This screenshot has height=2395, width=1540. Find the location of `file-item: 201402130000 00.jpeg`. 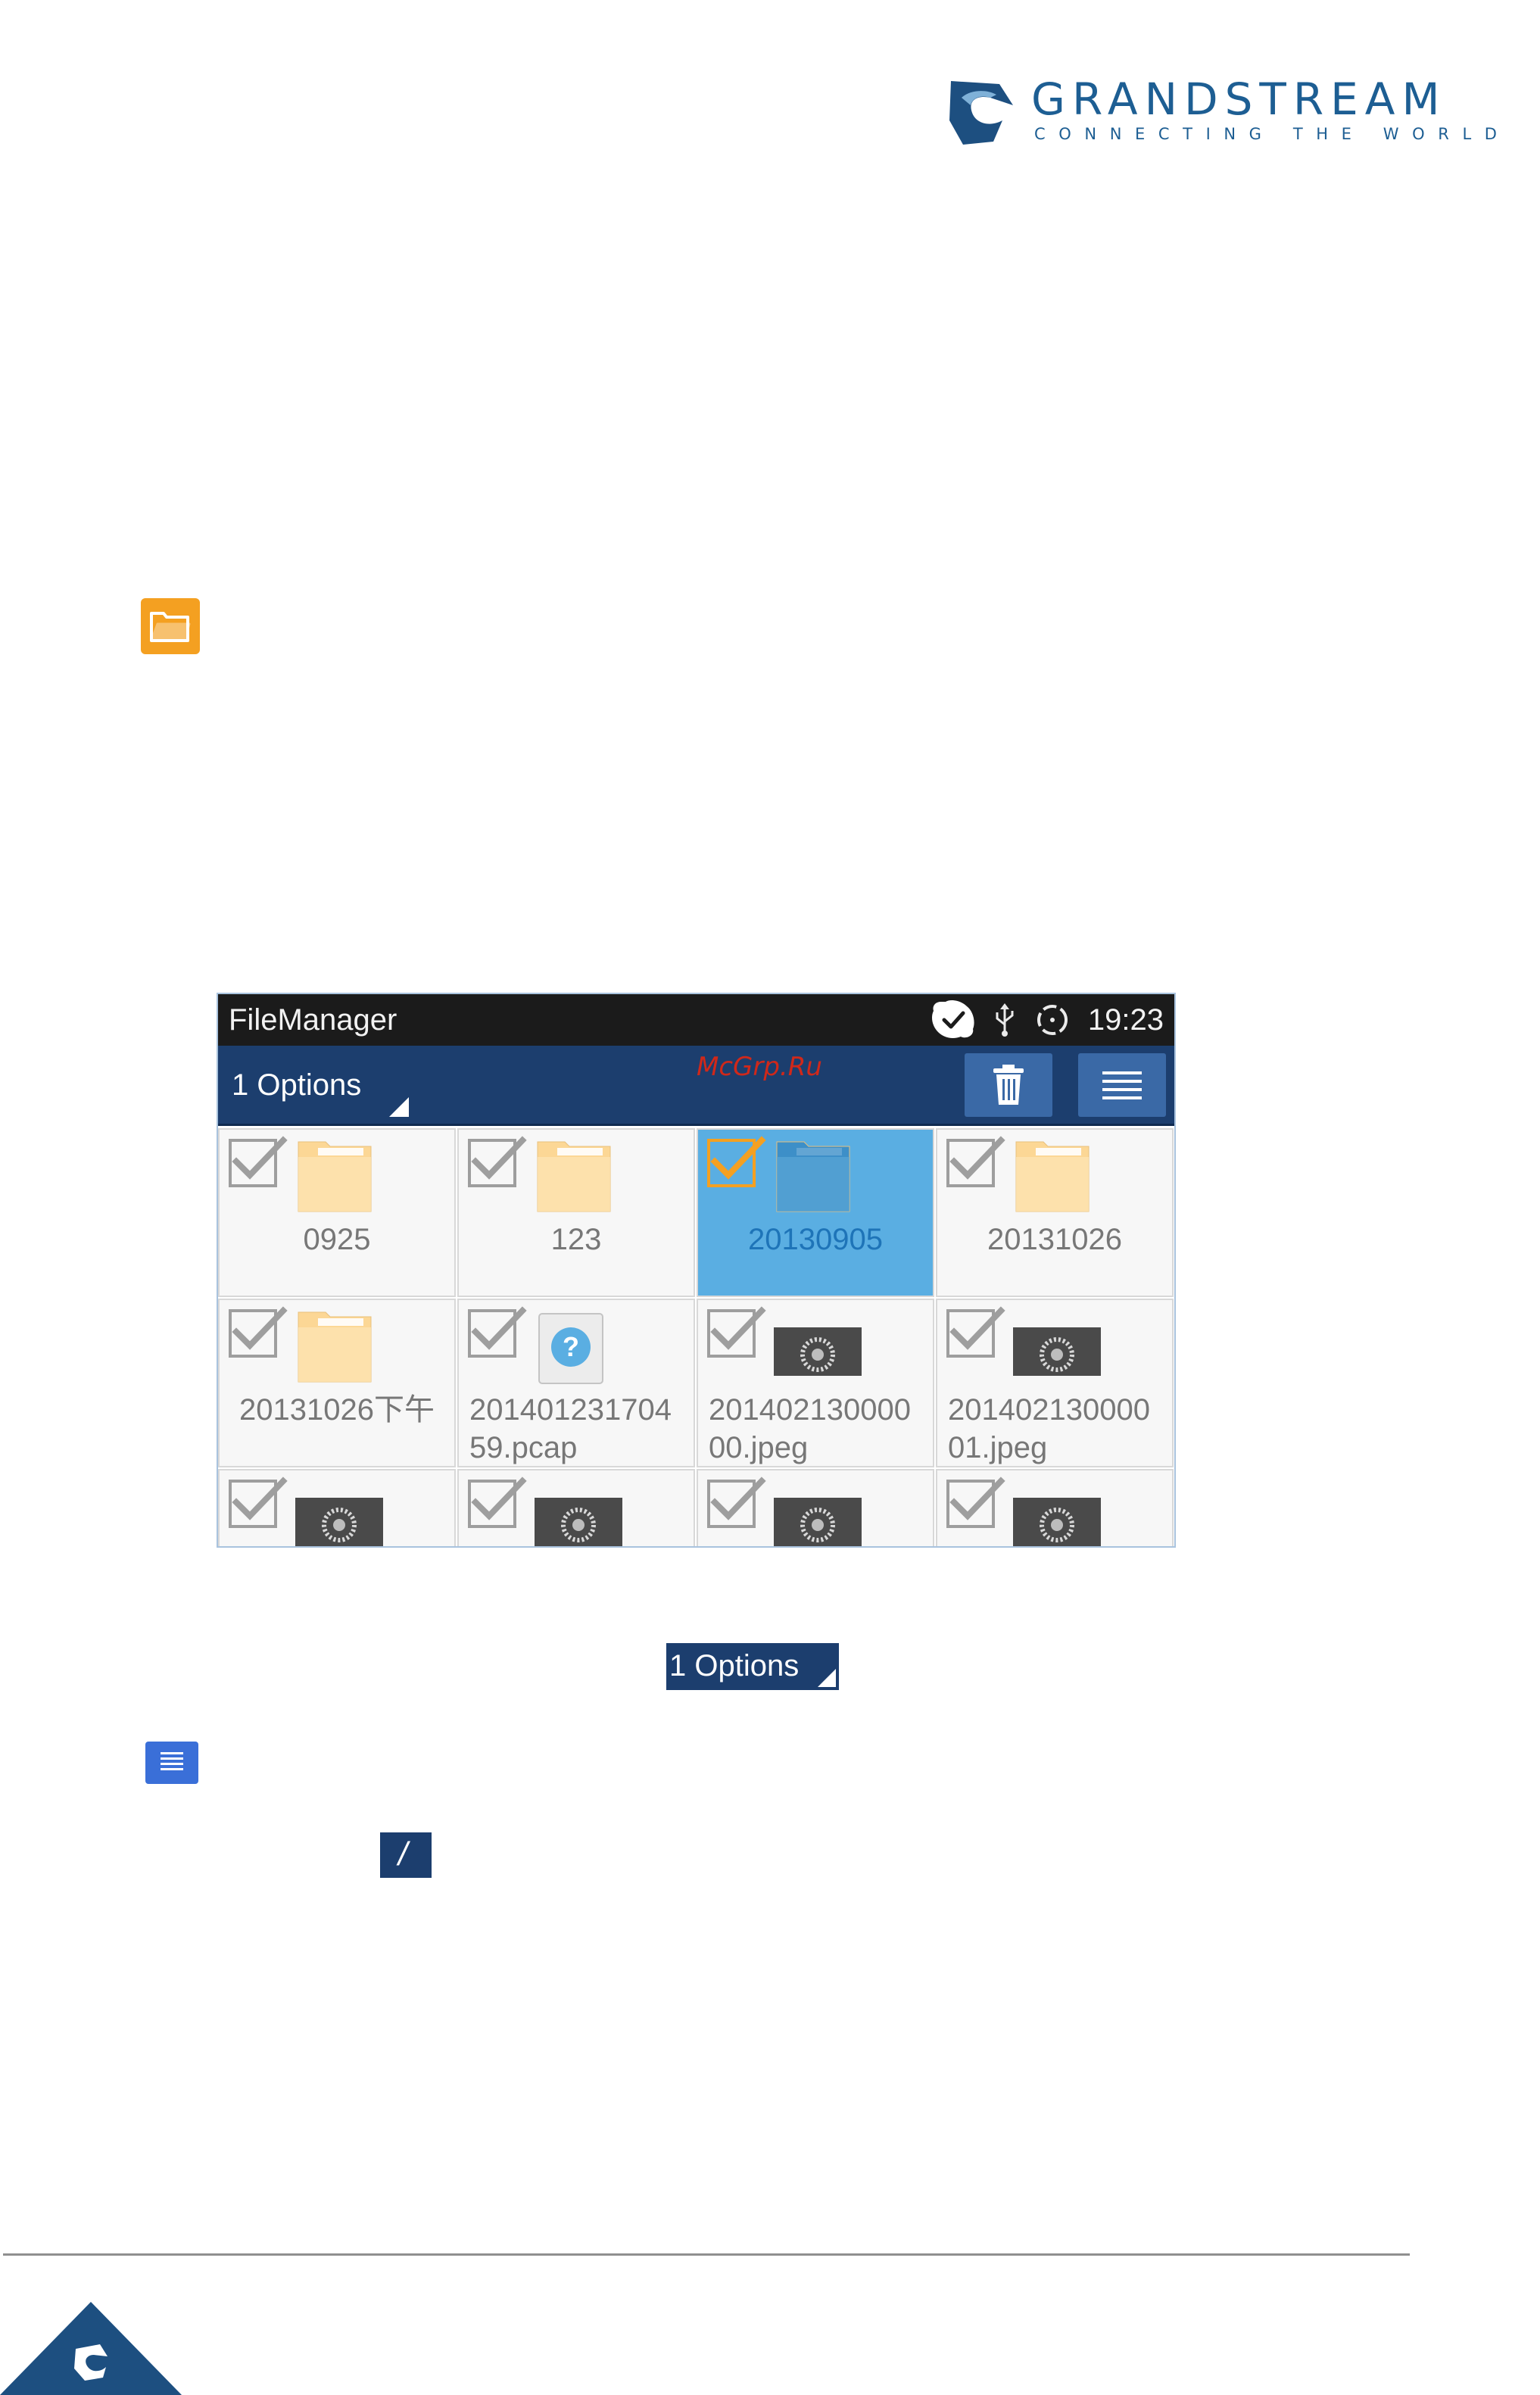

file-item: 201402130000 00.jpeg is located at coordinates (816, 1383).